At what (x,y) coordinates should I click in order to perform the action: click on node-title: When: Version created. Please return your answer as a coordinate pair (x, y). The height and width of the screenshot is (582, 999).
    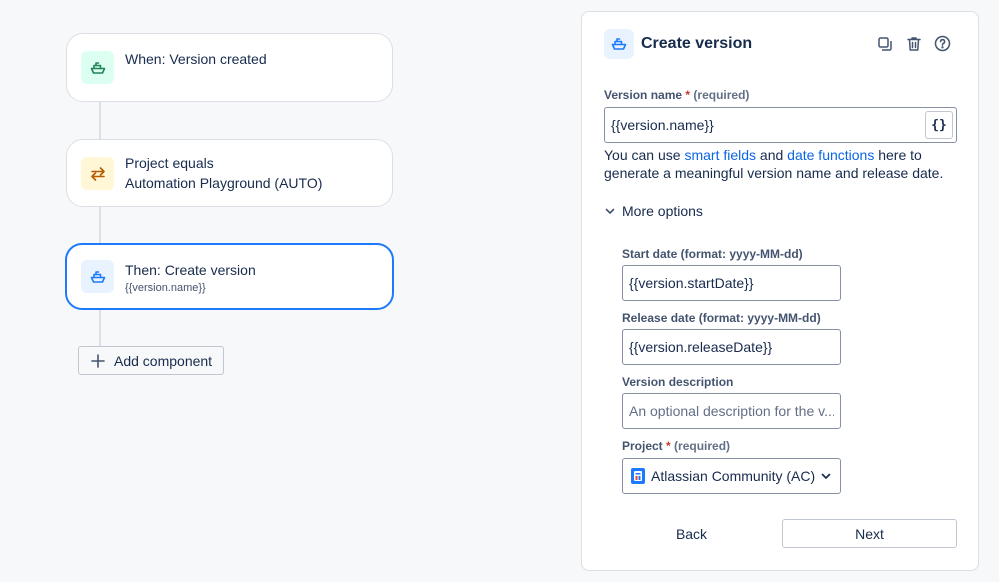
    Looking at the image, I should click on (196, 59).